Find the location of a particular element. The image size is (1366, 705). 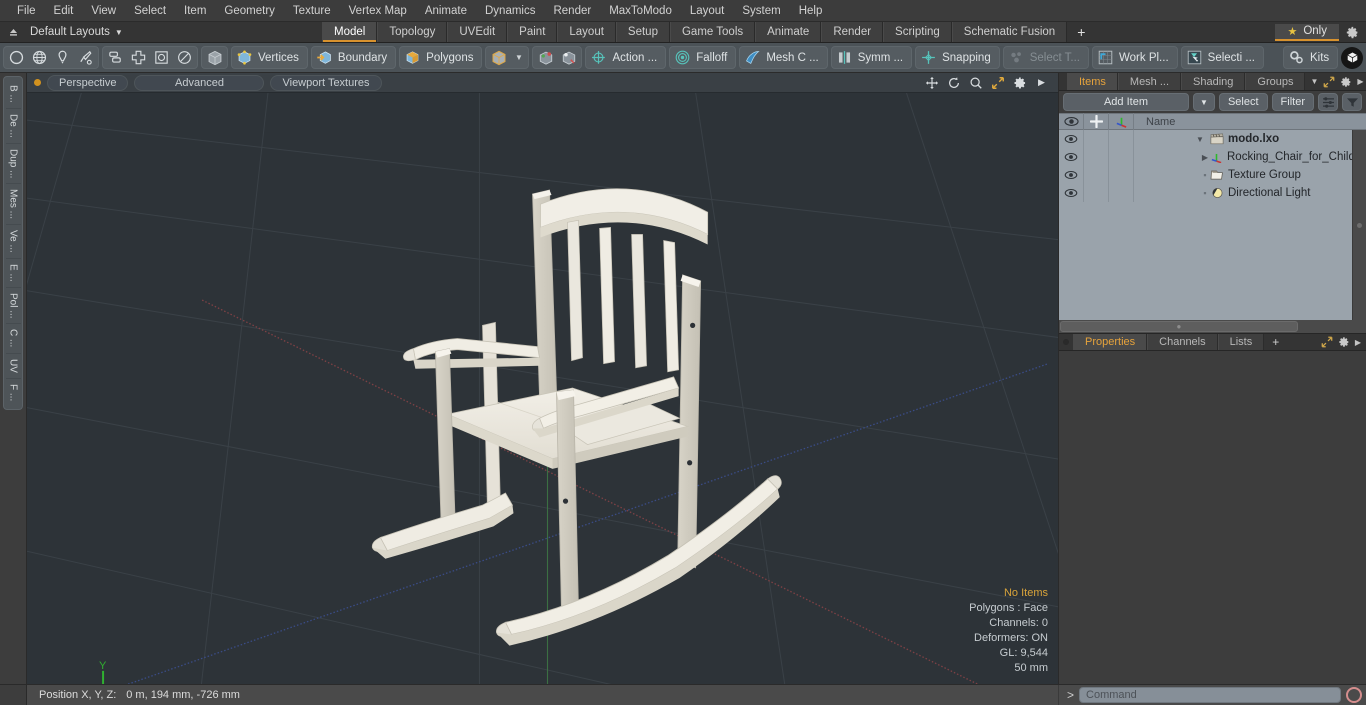

layout-tab-scripting: Scripting is located at coordinates (917, 32).